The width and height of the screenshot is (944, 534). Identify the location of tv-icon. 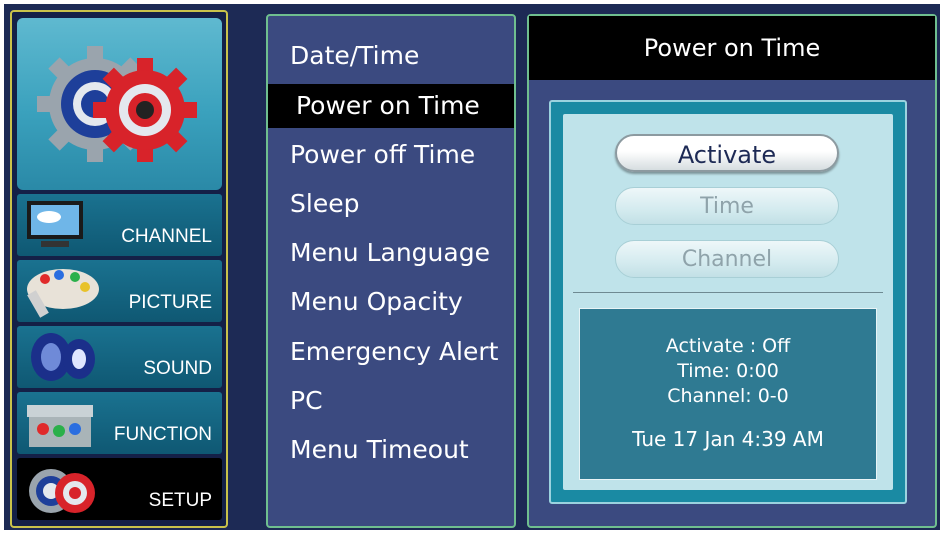
(55, 224).